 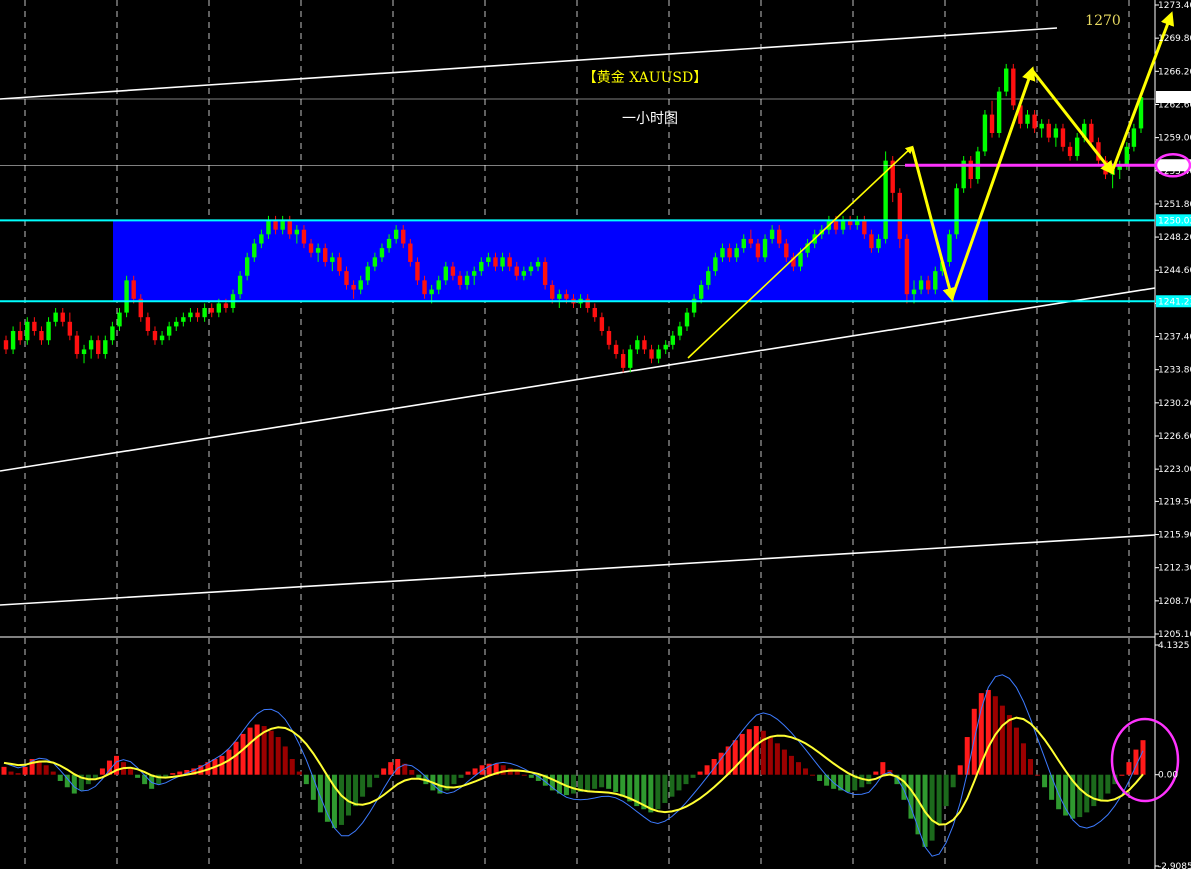 What do you see at coordinates (529, 63) in the screenshot?
I see `channel-line` at bounding box center [529, 63].